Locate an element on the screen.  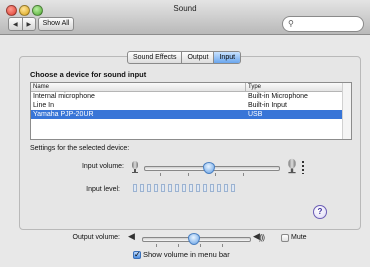
device-name: Line In is located at coordinates (44, 105).